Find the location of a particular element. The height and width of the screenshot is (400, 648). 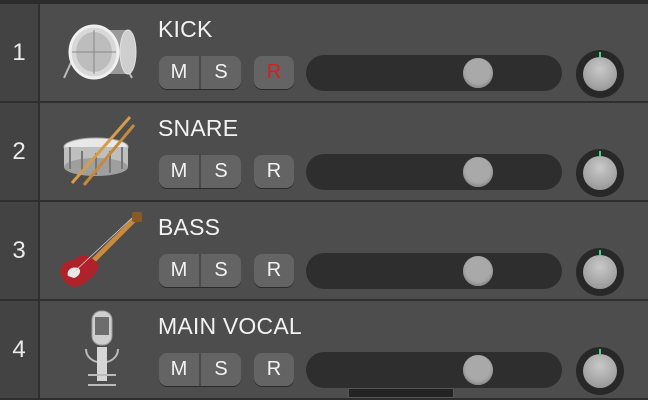

scroll-handle is located at coordinates (401, 393).